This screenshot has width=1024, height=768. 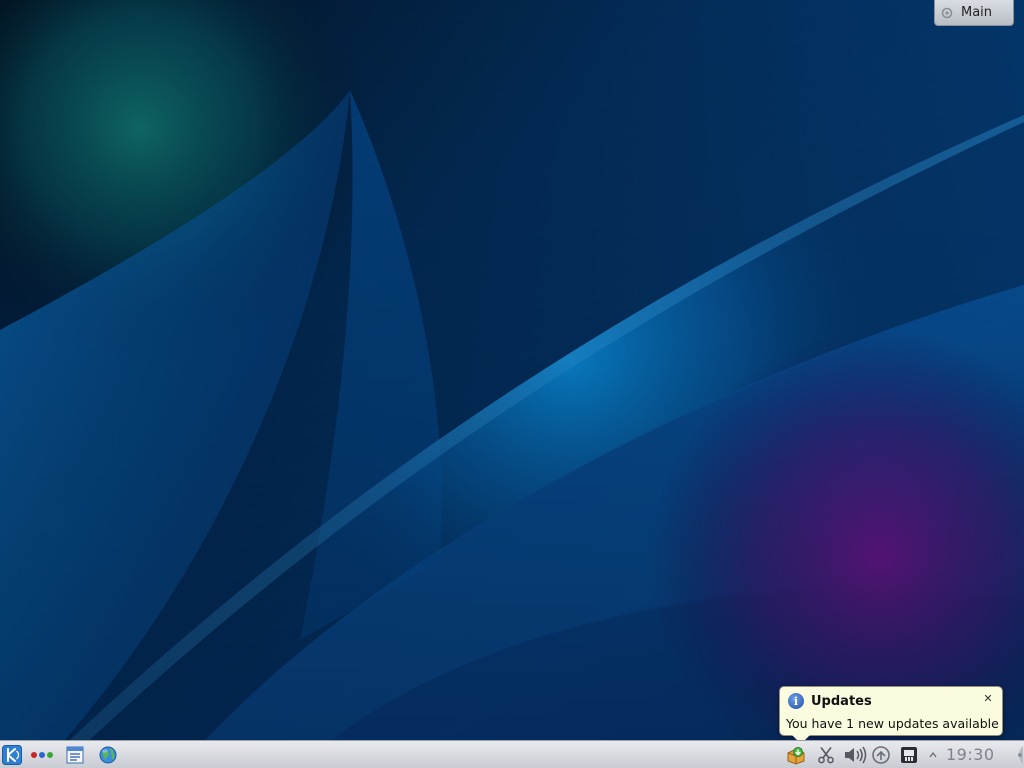 What do you see at coordinates (108, 755) in the screenshot?
I see `globe-icon` at bounding box center [108, 755].